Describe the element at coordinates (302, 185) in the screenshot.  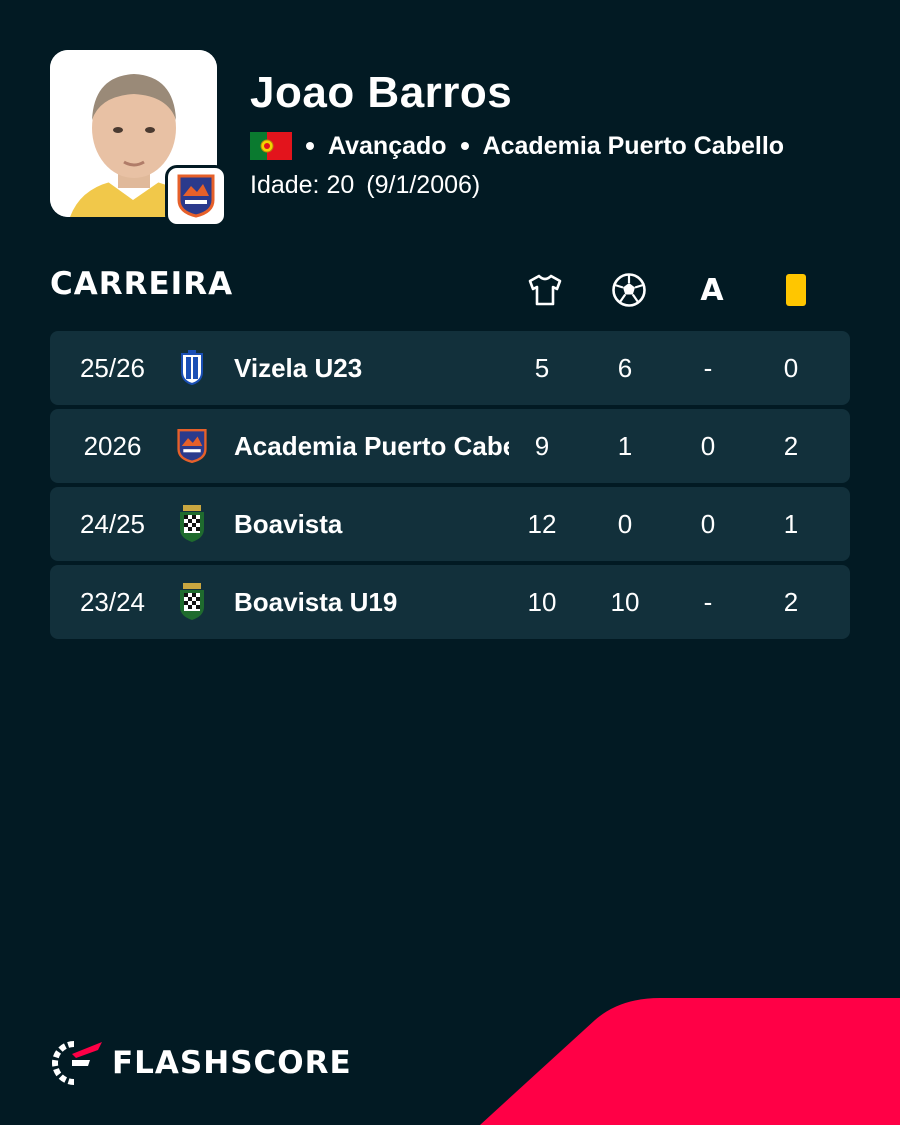
I see `age-label: Idade: 20` at that location.